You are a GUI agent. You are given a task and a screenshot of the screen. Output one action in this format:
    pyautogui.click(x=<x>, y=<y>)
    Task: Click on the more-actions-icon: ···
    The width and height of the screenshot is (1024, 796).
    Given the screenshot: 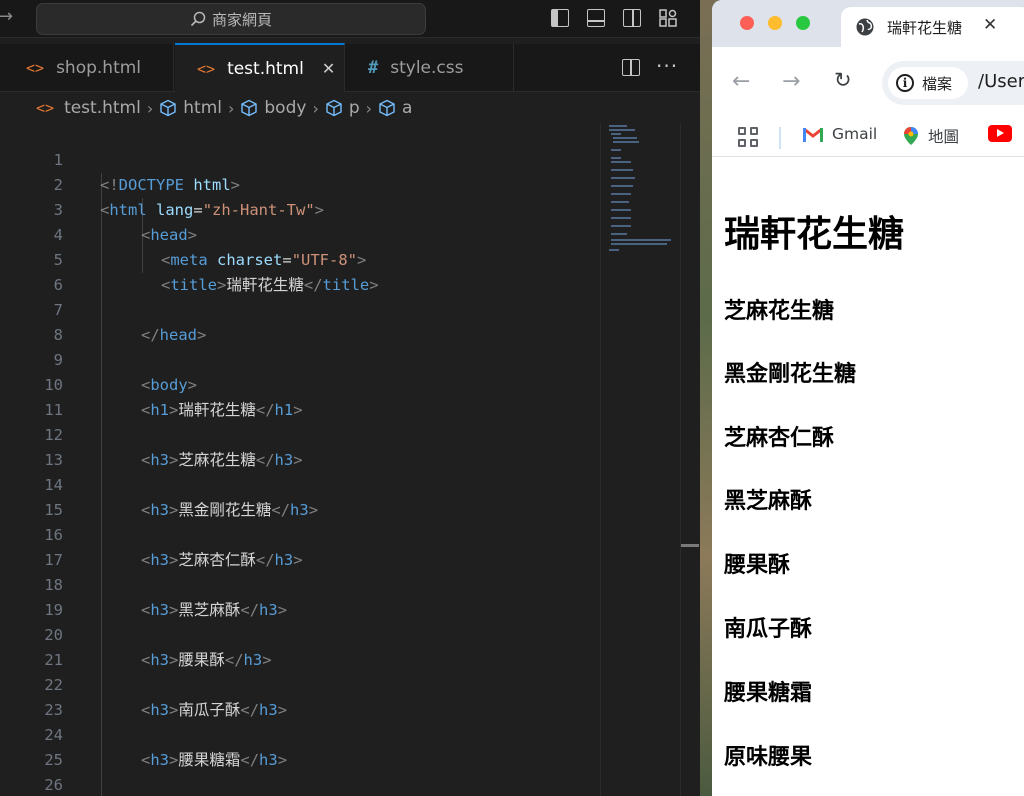 What is the action you would take?
    pyautogui.click(x=667, y=66)
    